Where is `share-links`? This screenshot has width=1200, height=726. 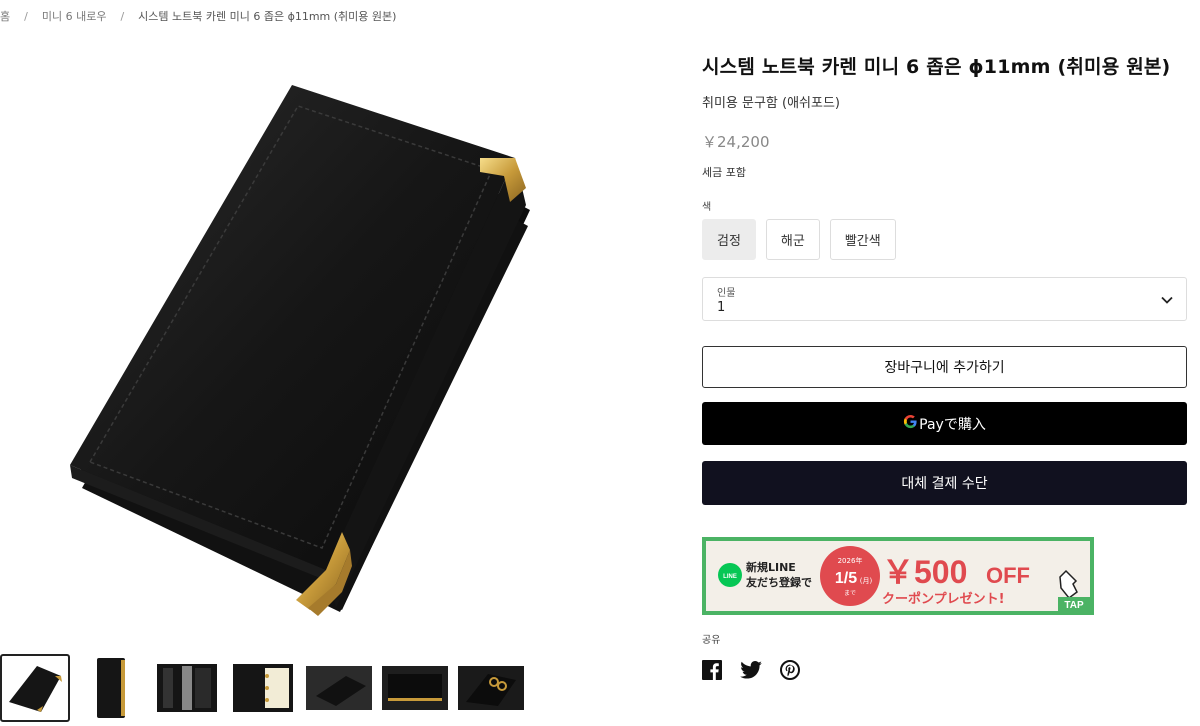
share-links is located at coordinates (944, 670).